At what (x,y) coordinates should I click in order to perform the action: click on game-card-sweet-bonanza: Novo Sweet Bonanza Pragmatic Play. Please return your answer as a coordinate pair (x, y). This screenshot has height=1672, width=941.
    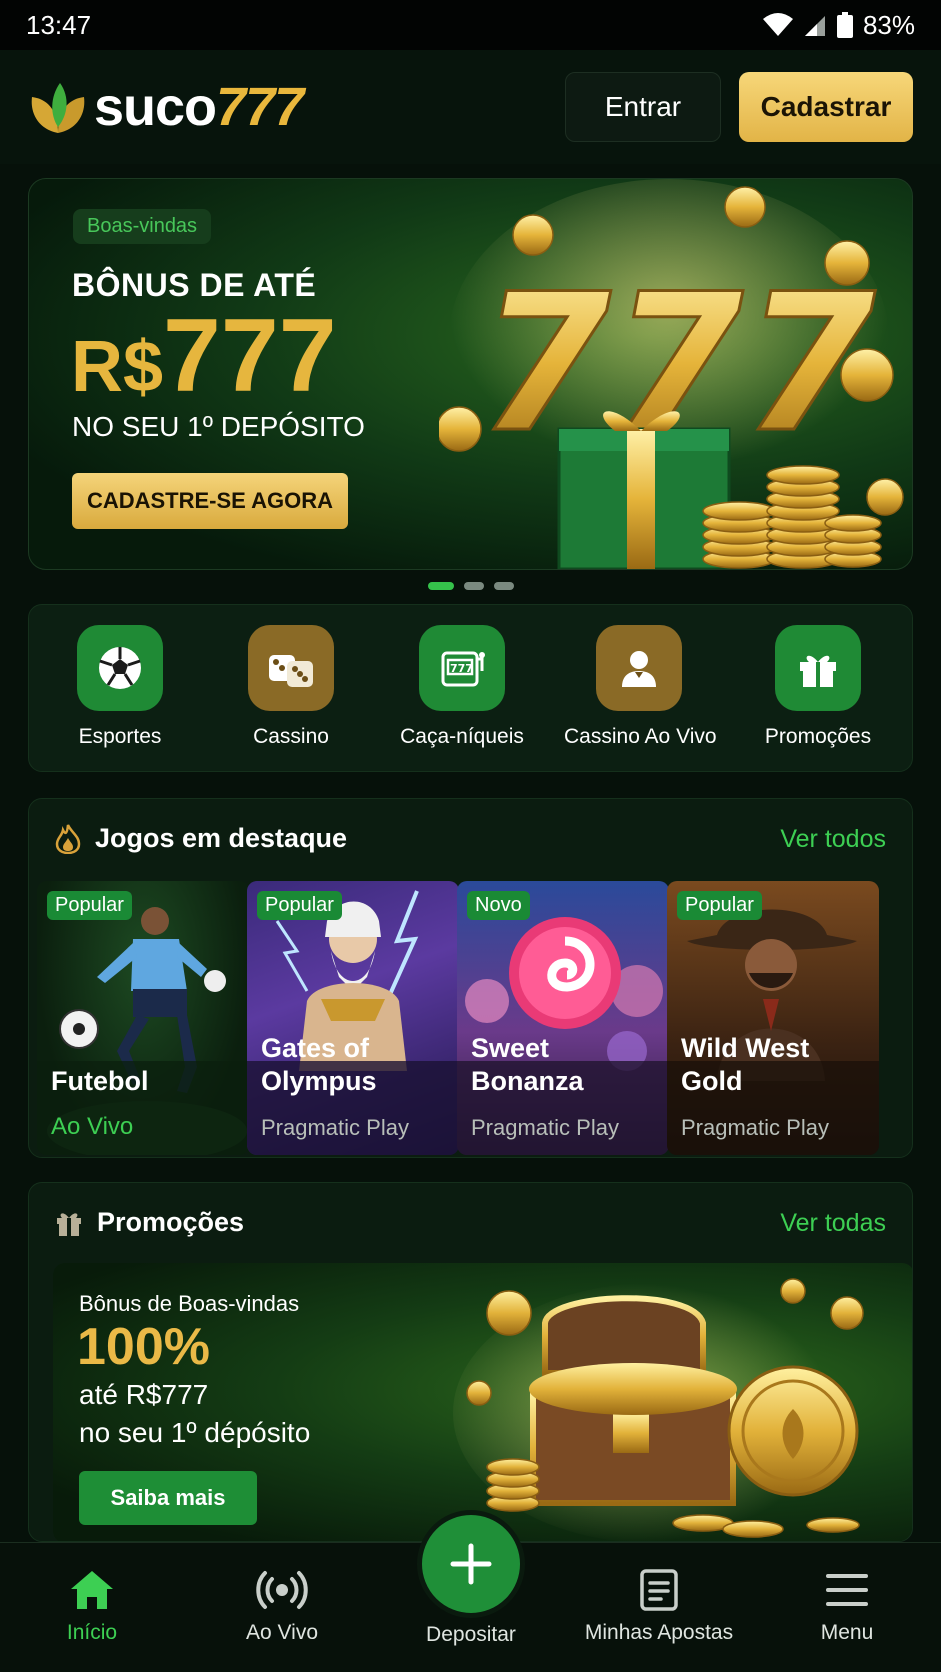
    Looking at the image, I should click on (563, 1018).